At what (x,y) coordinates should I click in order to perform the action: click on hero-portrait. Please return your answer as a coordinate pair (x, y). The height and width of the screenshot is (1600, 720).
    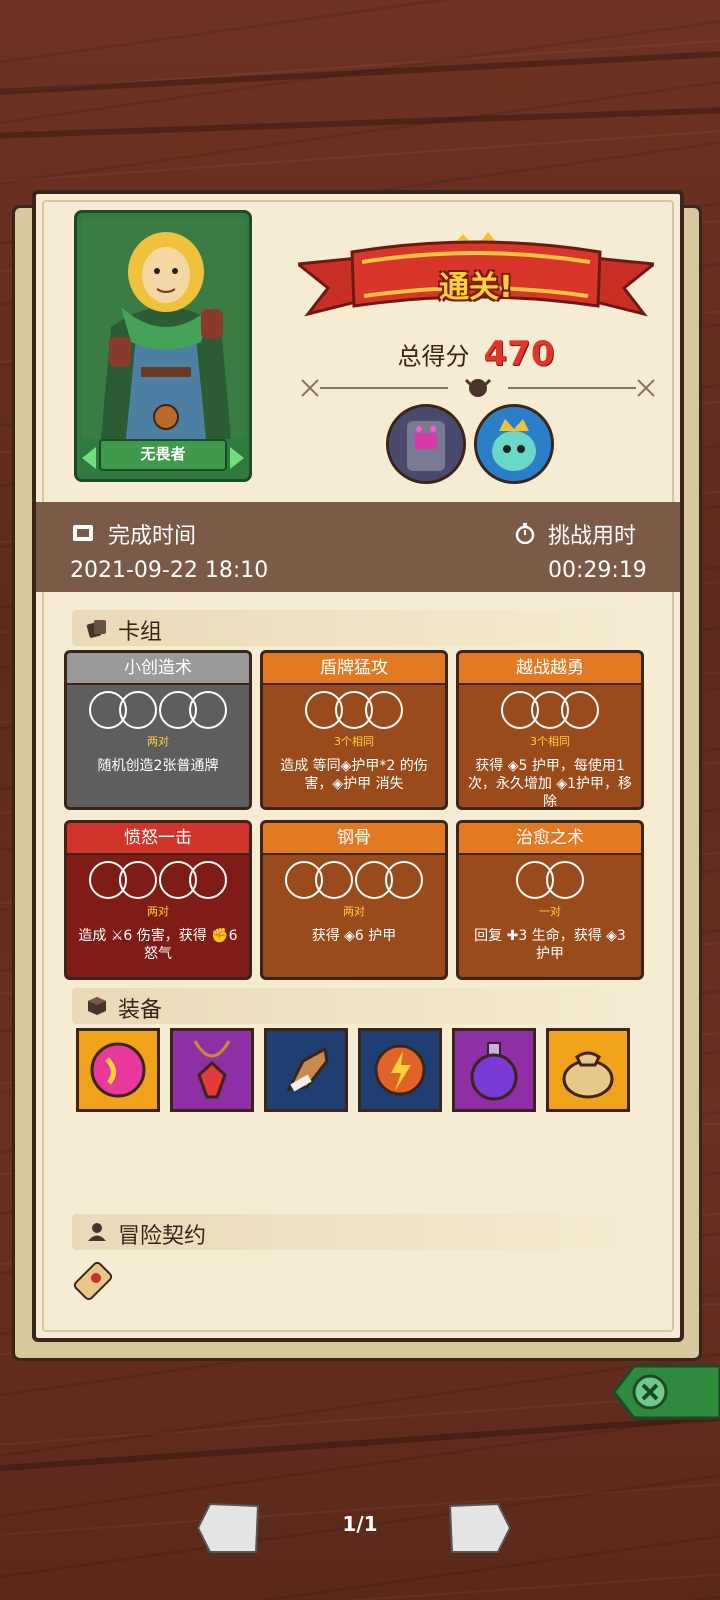
    Looking at the image, I should click on (163, 328).